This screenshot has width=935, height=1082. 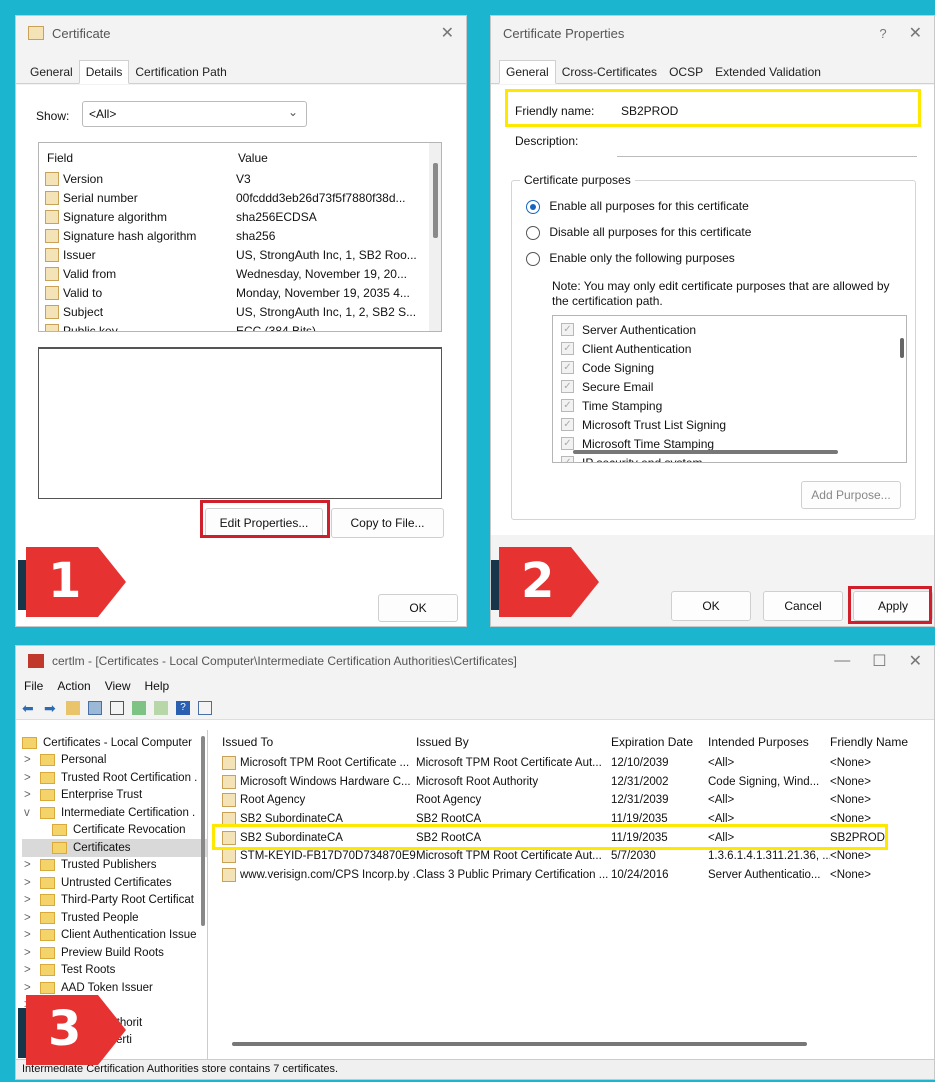 I want to click on list-hscroll, so click(x=519, y=1044).